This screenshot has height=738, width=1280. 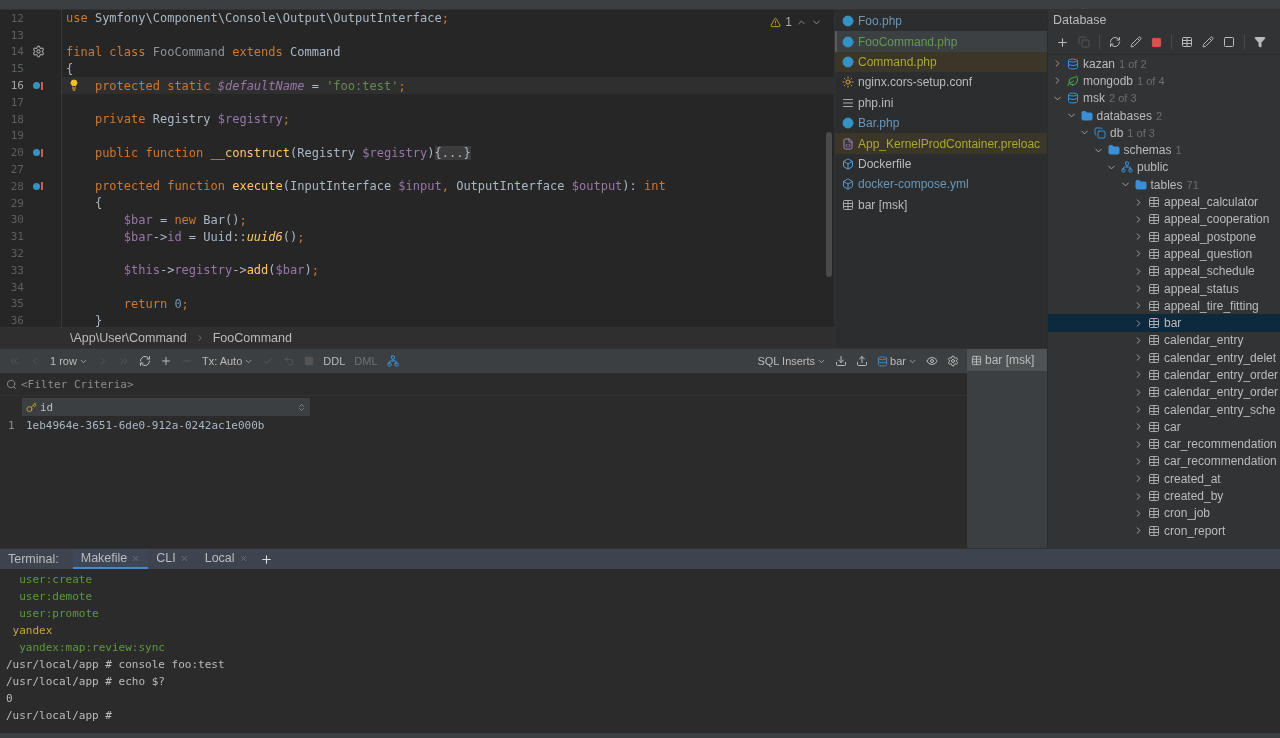 I want to click on tree-item: tables 71, so click(x=1164, y=185).